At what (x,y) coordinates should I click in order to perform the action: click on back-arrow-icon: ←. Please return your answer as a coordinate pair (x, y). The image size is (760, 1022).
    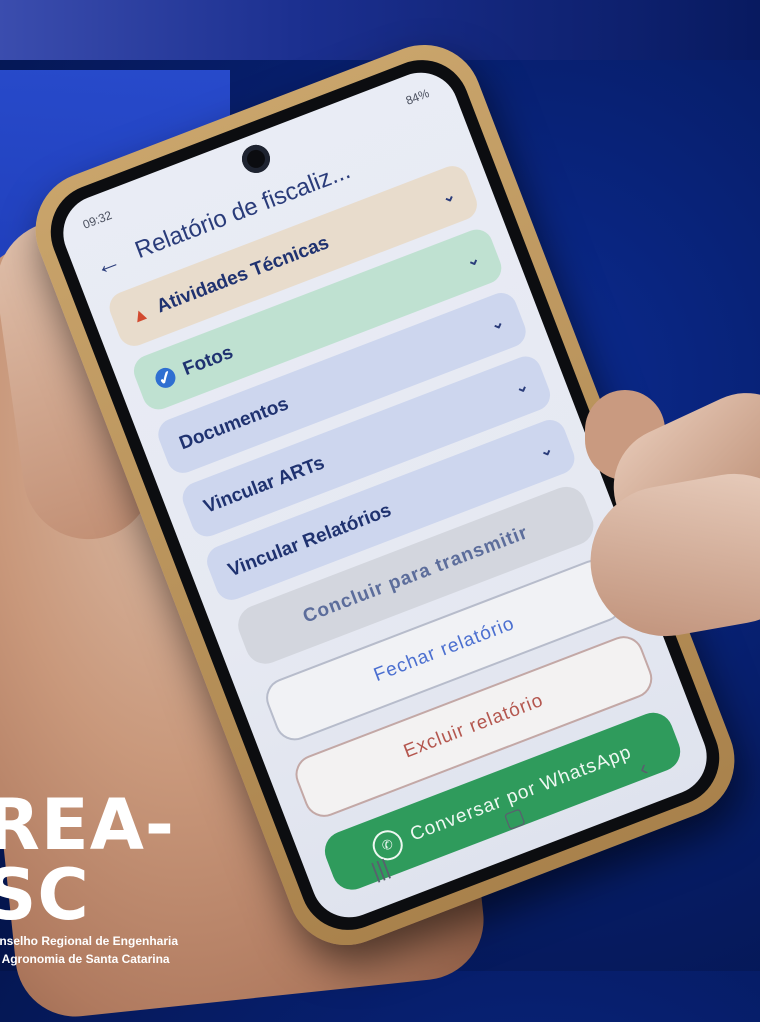
    Looking at the image, I should click on (107, 263).